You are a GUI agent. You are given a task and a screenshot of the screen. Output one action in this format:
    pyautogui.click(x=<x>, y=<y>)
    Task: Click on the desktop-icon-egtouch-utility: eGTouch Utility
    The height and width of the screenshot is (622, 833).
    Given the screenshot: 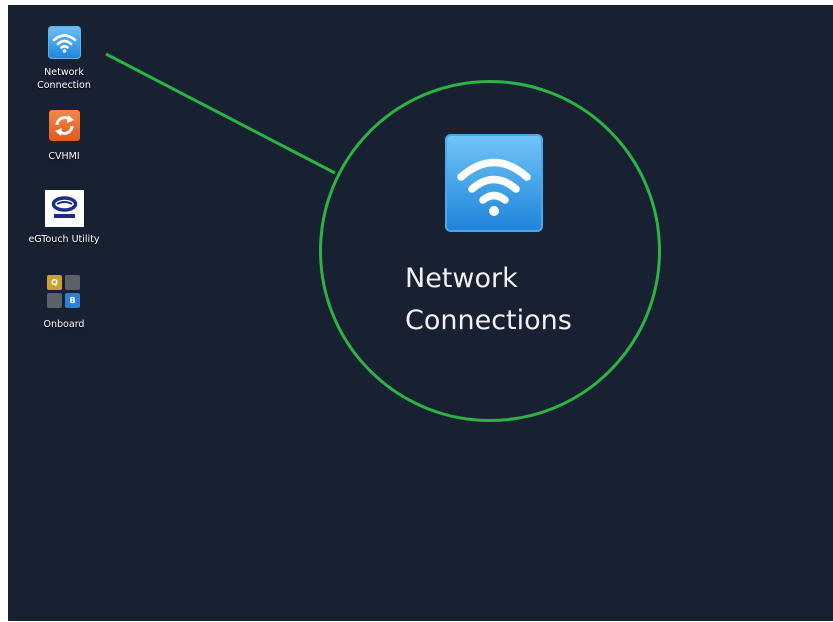 What is the action you would take?
    pyautogui.click(x=64, y=218)
    